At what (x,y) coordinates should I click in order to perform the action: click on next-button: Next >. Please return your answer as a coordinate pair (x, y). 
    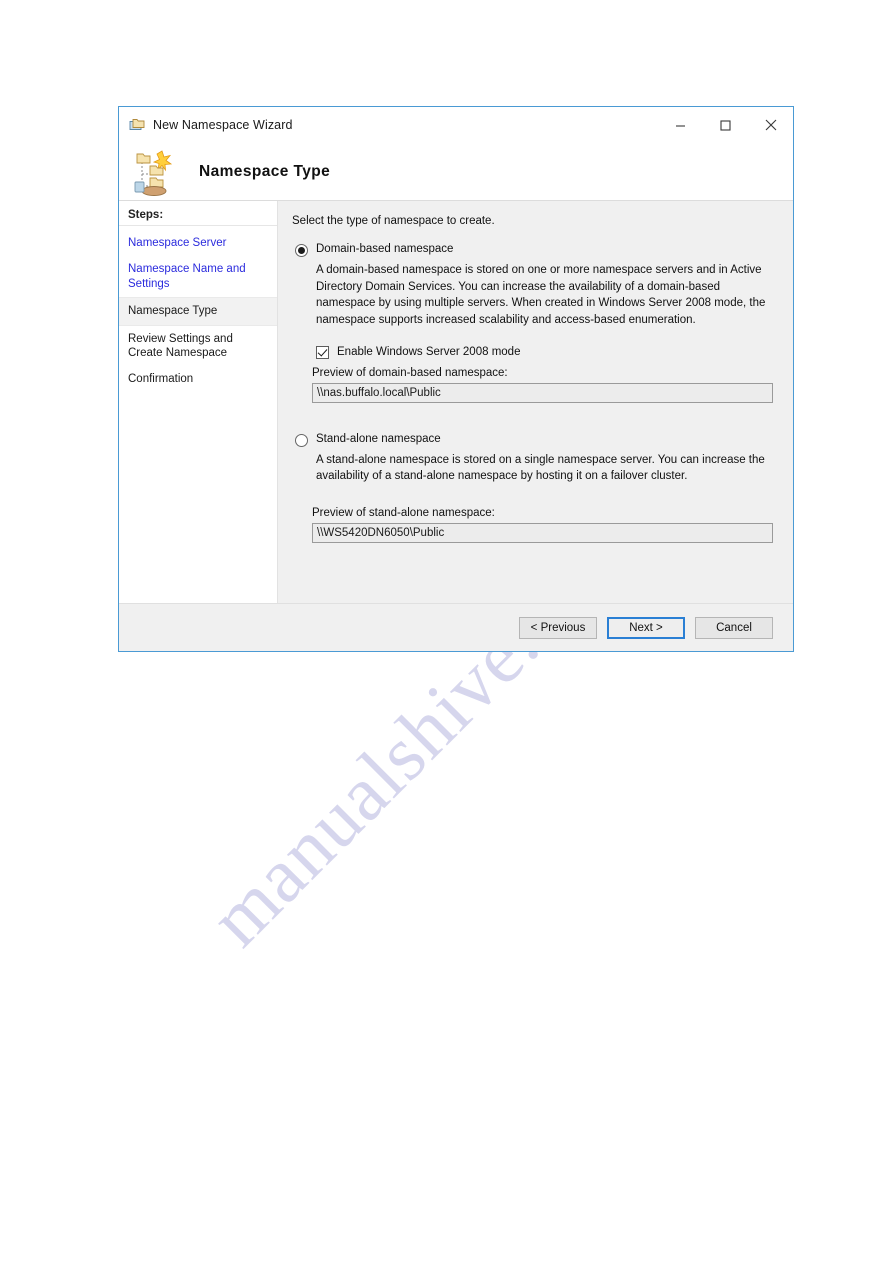
    Looking at the image, I should click on (646, 627).